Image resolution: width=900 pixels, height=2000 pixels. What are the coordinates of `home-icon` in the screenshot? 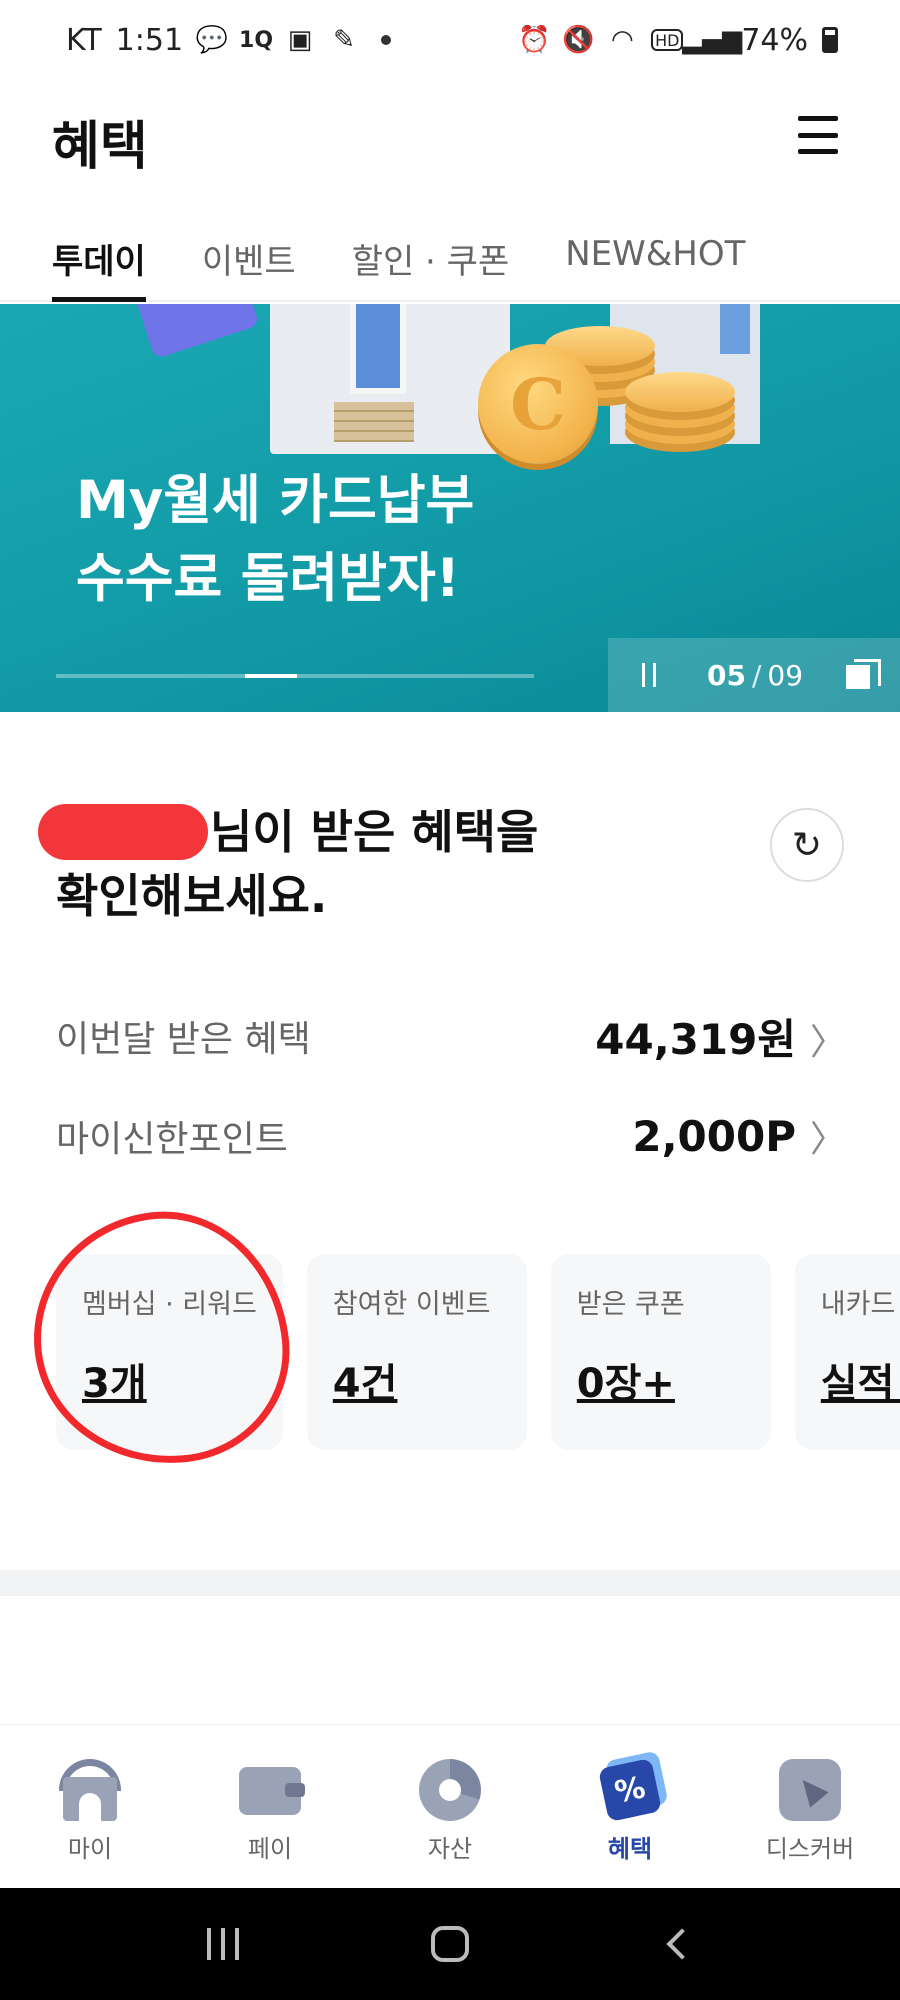 It's located at (90, 1790).